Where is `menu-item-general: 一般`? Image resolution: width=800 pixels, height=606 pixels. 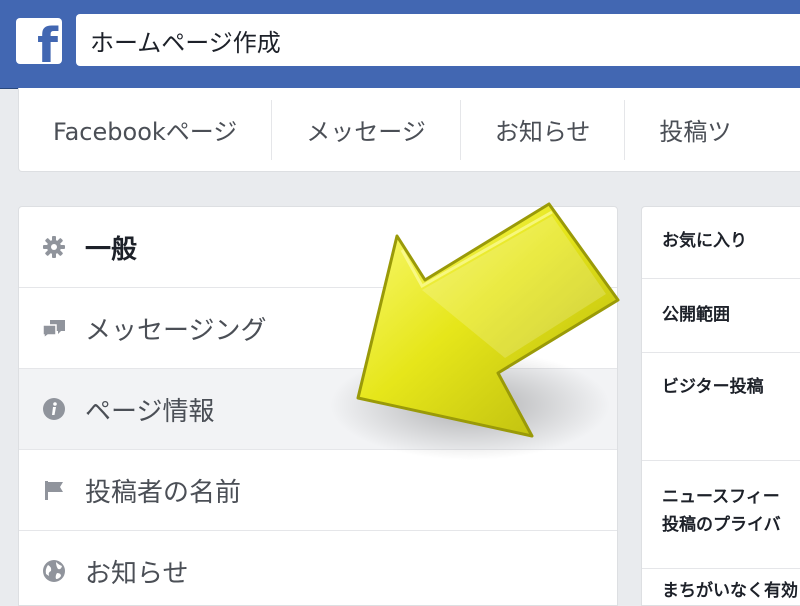
menu-item-general: 一般 is located at coordinates (318, 247).